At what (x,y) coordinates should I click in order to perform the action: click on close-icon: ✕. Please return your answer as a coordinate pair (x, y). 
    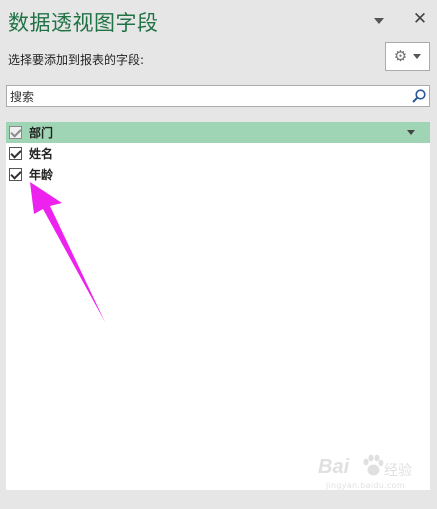
    Looking at the image, I should click on (420, 19).